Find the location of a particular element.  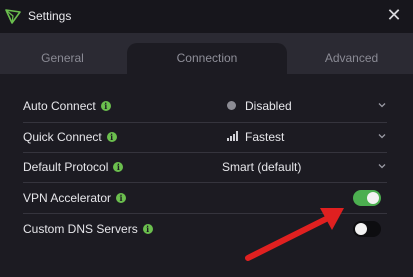

quick-connect-value: Fastest is located at coordinates (265, 137).